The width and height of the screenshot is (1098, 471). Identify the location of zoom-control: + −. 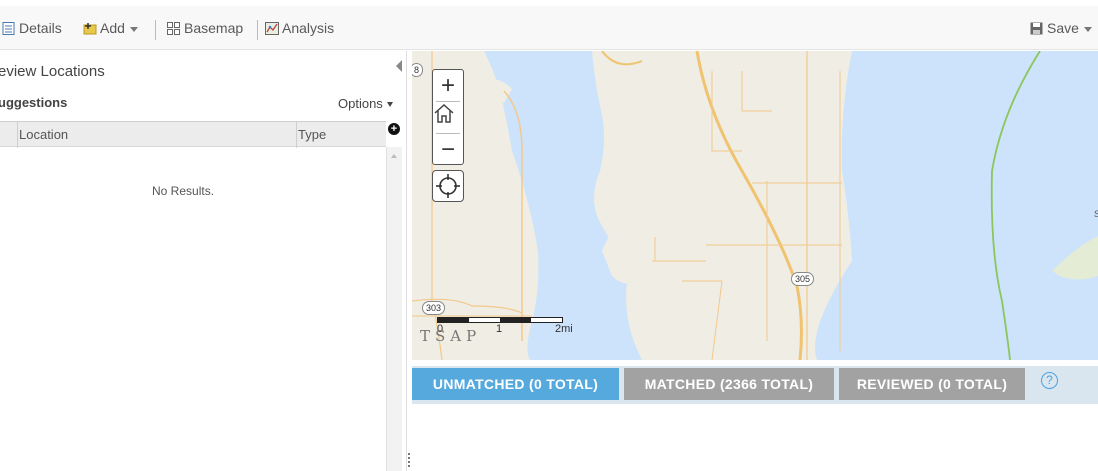
(448, 117).